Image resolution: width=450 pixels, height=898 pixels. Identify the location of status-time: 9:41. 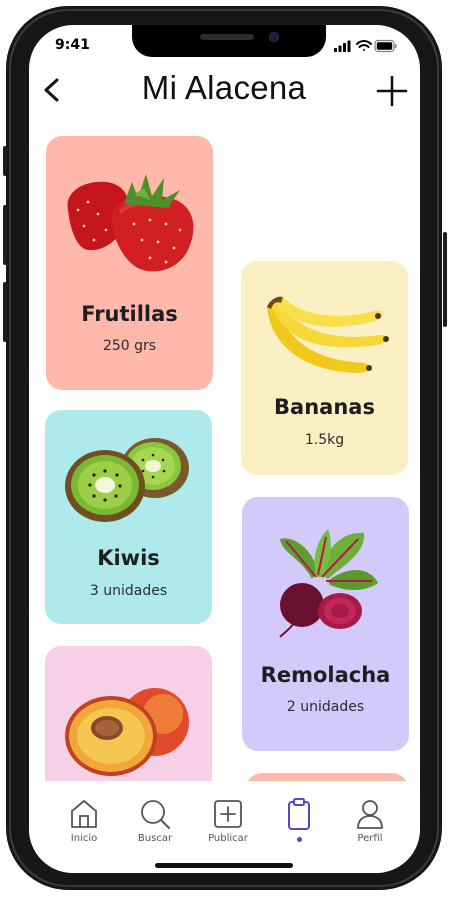
(72, 45).